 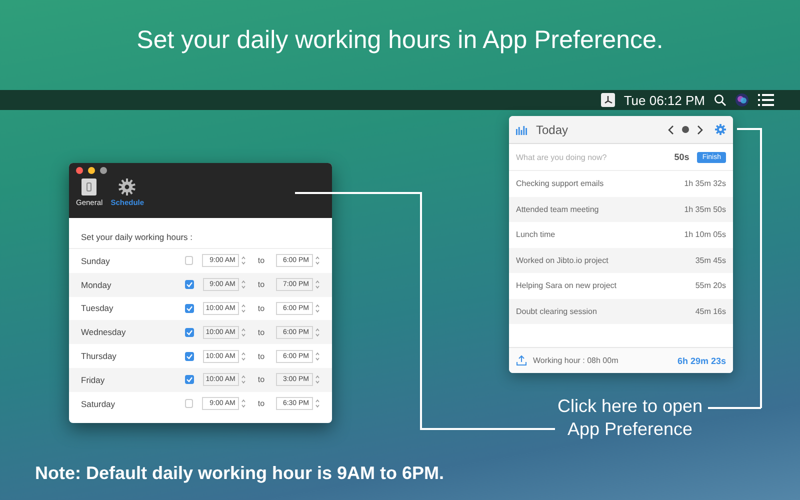 What do you see at coordinates (705, 209) in the screenshot?
I see `task-duration: 1h 35m 50s` at bounding box center [705, 209].